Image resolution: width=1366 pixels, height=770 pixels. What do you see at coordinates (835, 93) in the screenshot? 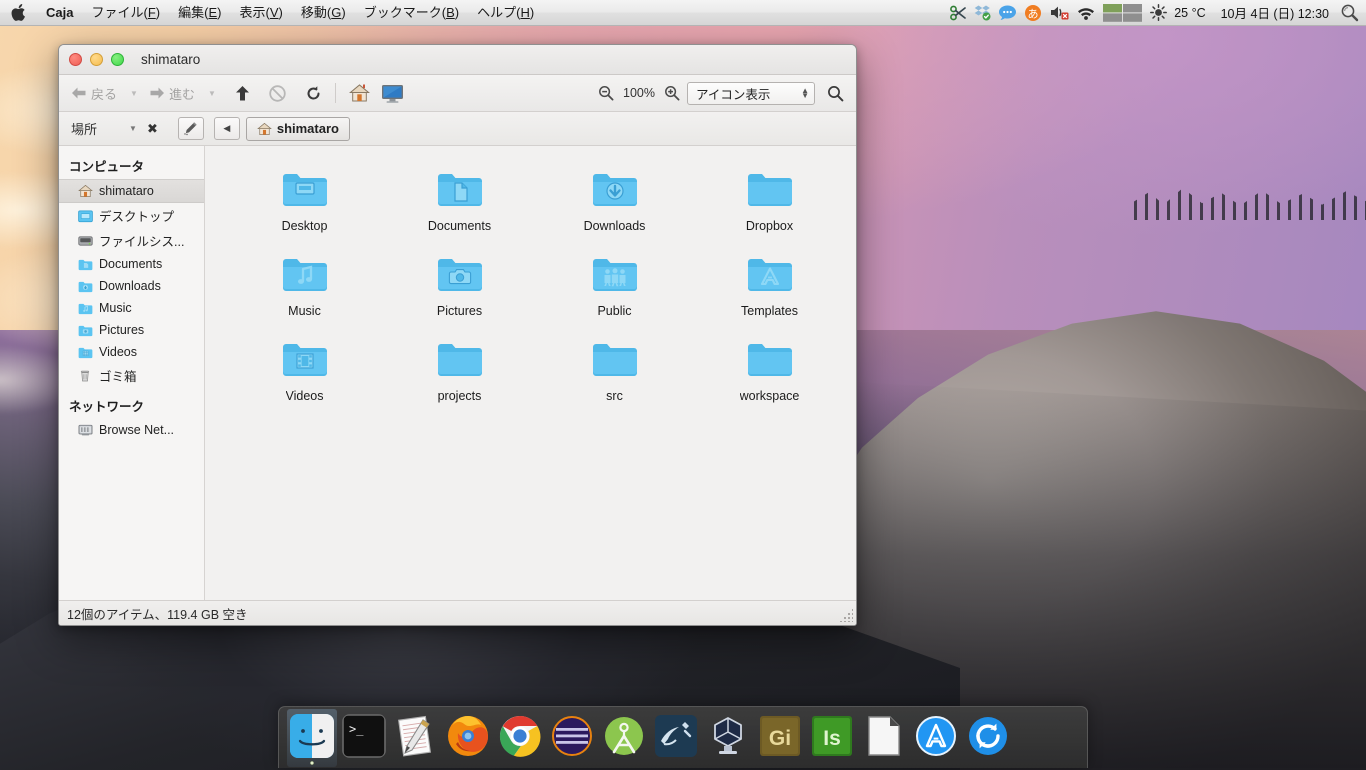
I see `search-button` at bounding box center [835, 93].